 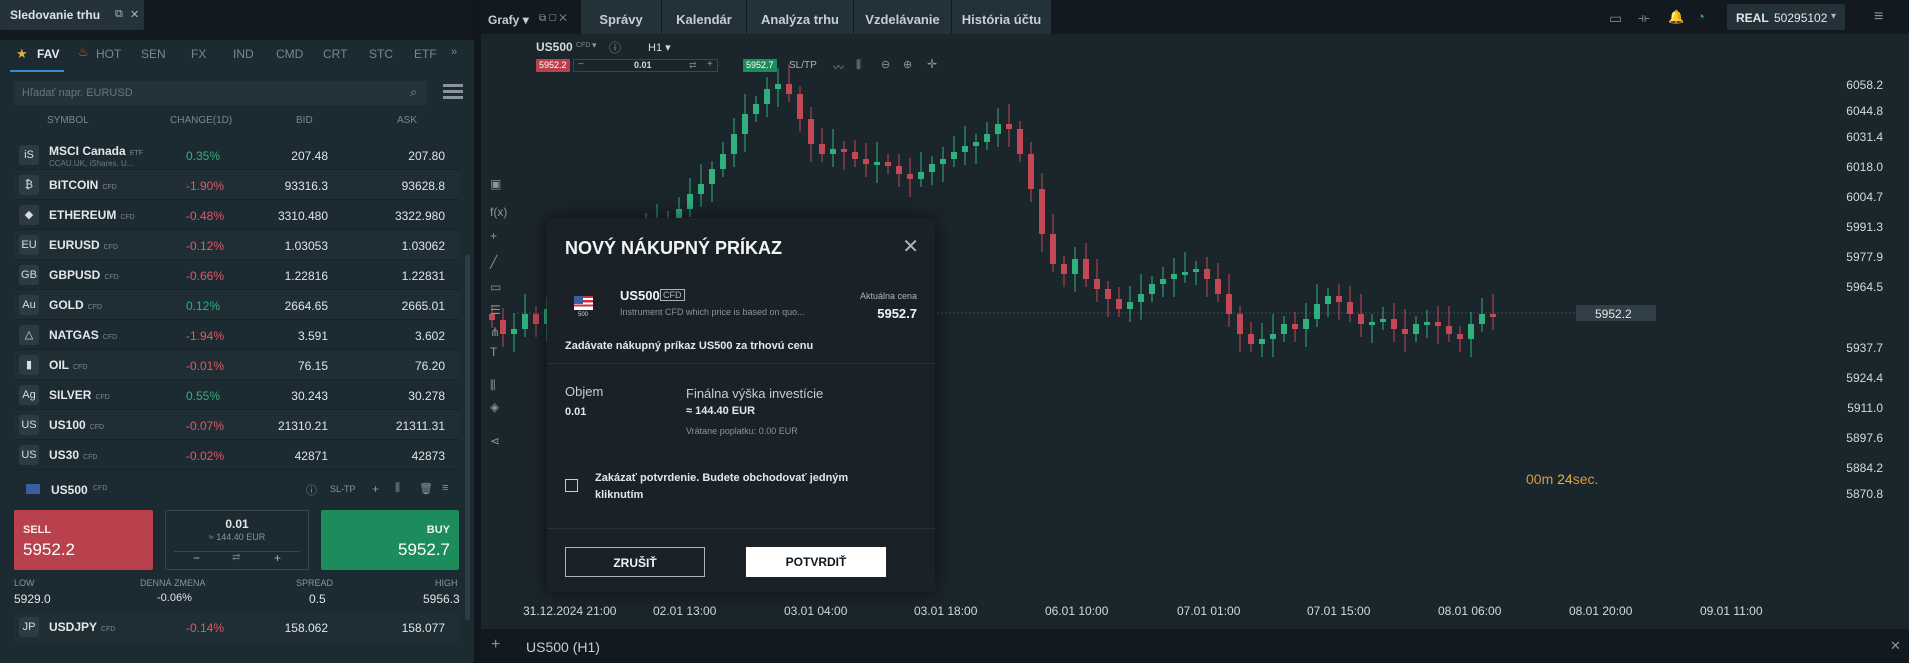 I want to click on window-icons: ⧉ ▢ ✕, so click(x=553, y=18).